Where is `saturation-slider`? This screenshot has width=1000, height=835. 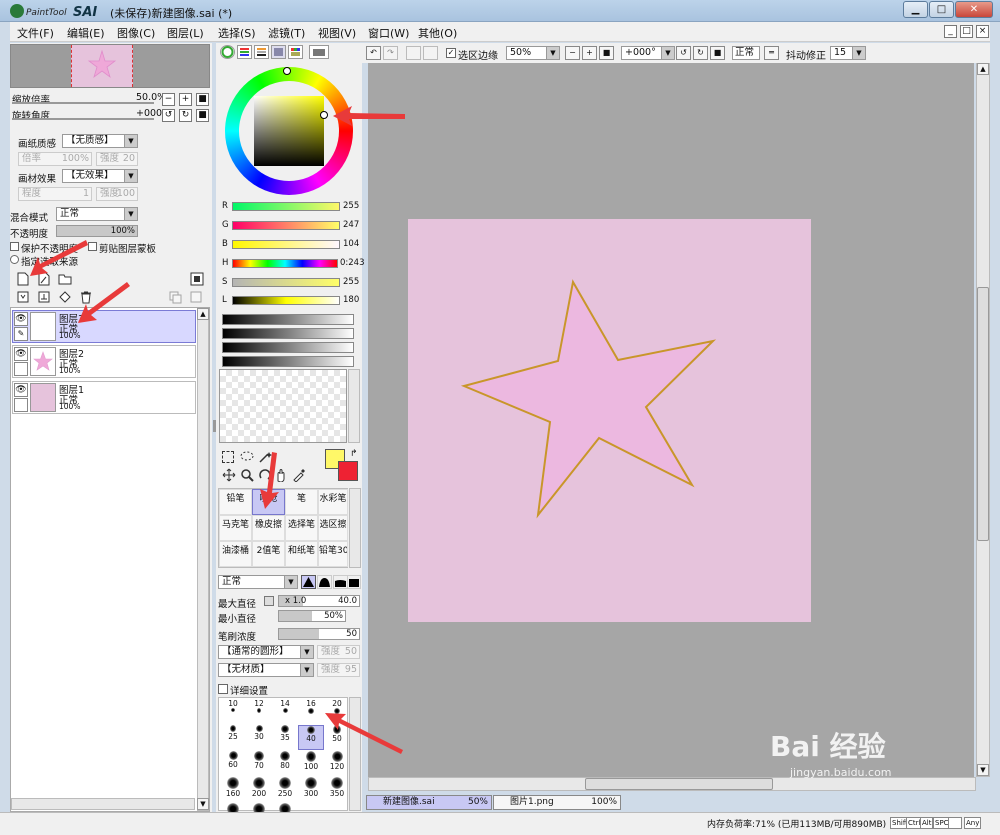
saturation-slider is located at coordinates (286, 282).